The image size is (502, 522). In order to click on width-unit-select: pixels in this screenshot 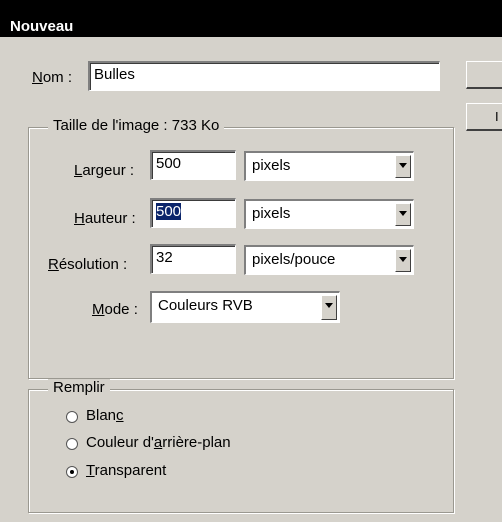, I will do `click(329, 166)`.